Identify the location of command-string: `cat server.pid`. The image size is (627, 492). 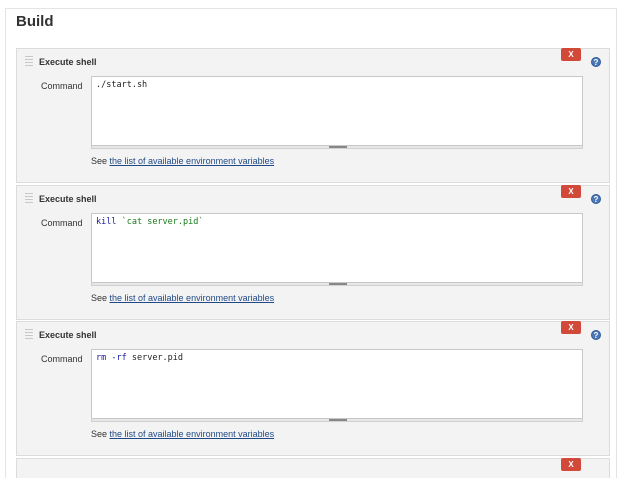
(162, 222).